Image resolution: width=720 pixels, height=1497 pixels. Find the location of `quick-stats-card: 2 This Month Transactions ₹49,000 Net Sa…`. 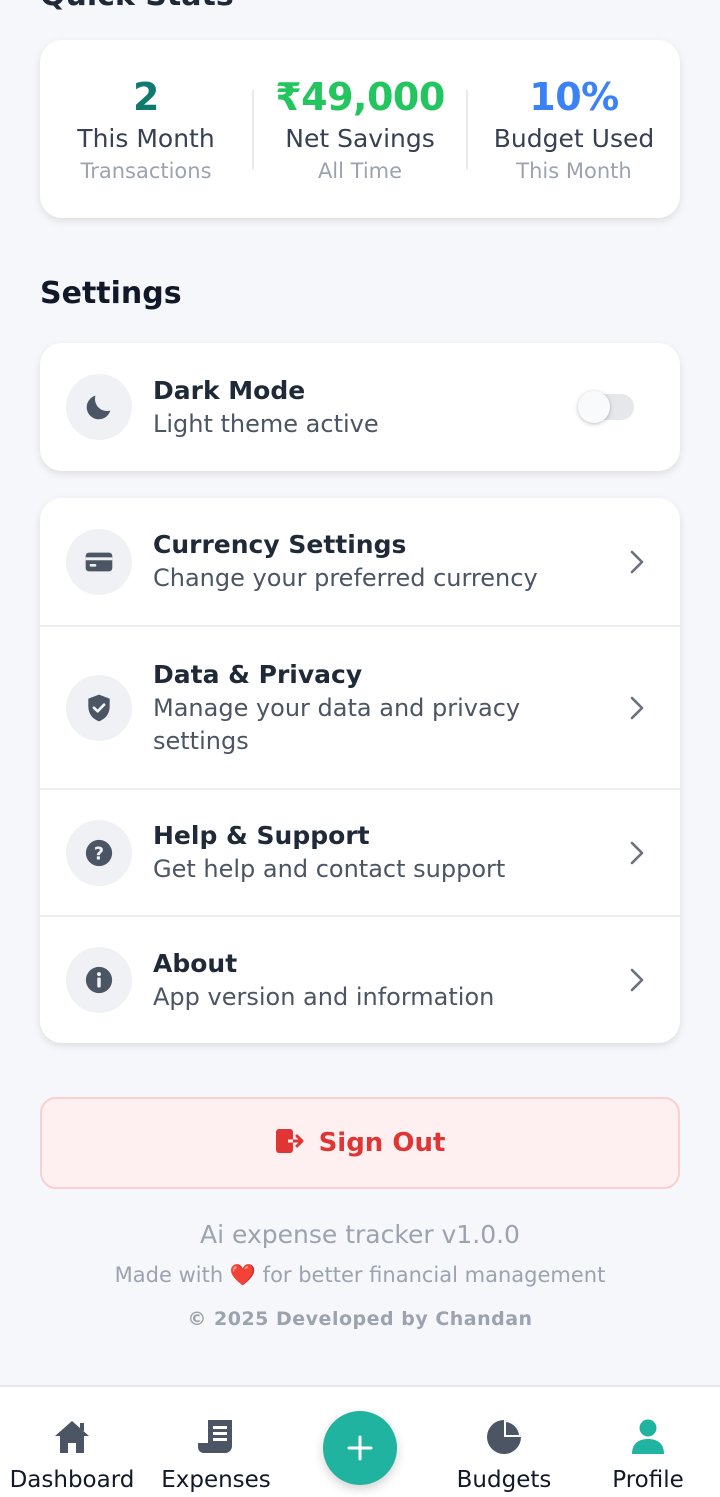

quick-stats-card: 2 This Month Transactions ₹49,000 Net Sa… is located at coordinates (360, 129).